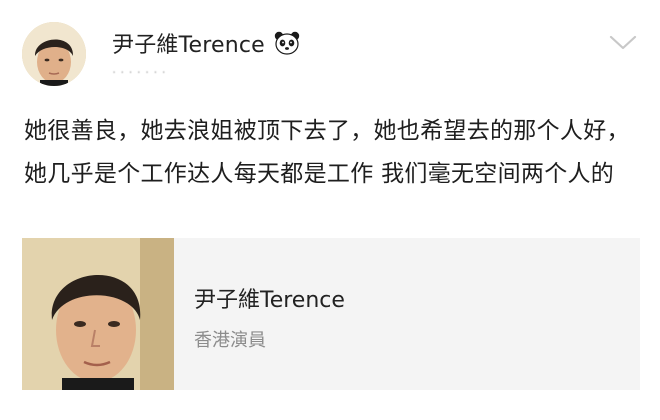  Describe the element at coordinates (269, 300) in the screenshot. I see `profile-card-name: 尹子維Terence` at that location.